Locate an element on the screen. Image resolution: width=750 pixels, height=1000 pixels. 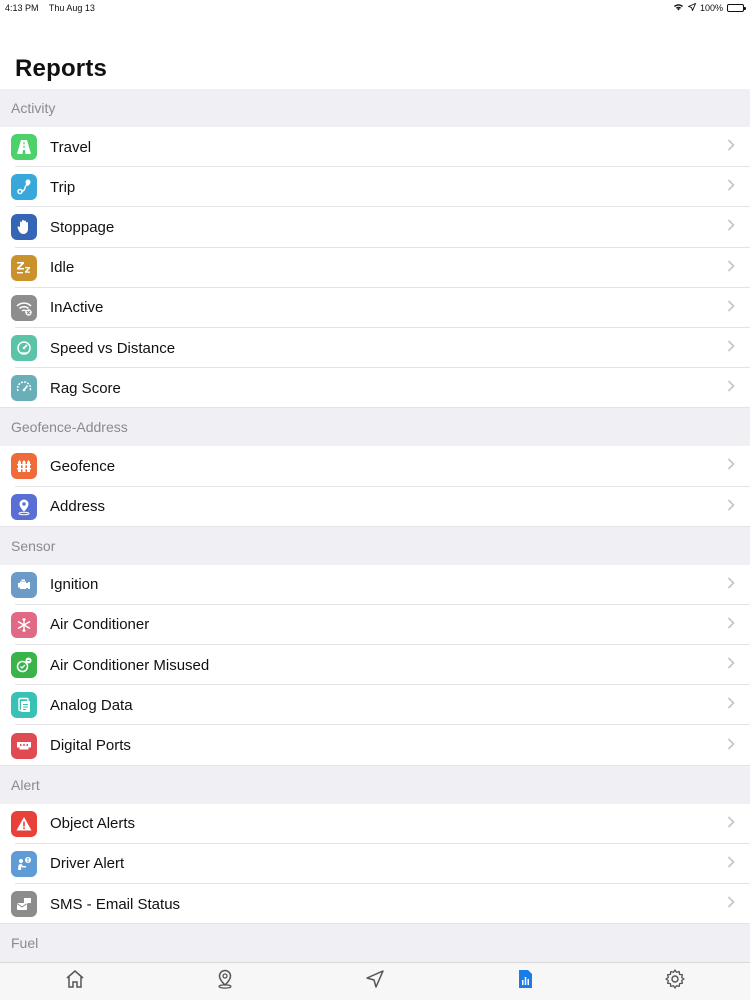
tab-bar is located at coordinates (375, 981).